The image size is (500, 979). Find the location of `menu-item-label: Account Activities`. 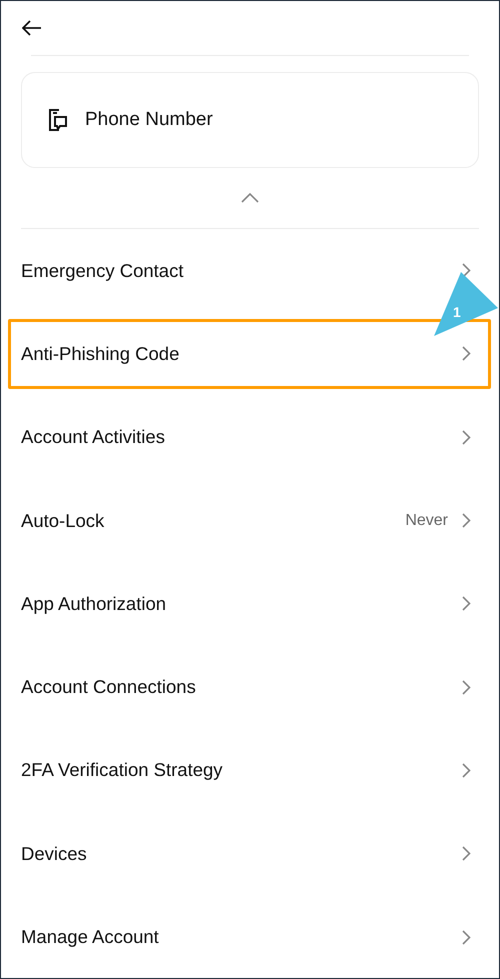

menu-item-label: Account Activities is located at coordinates (93, 437).